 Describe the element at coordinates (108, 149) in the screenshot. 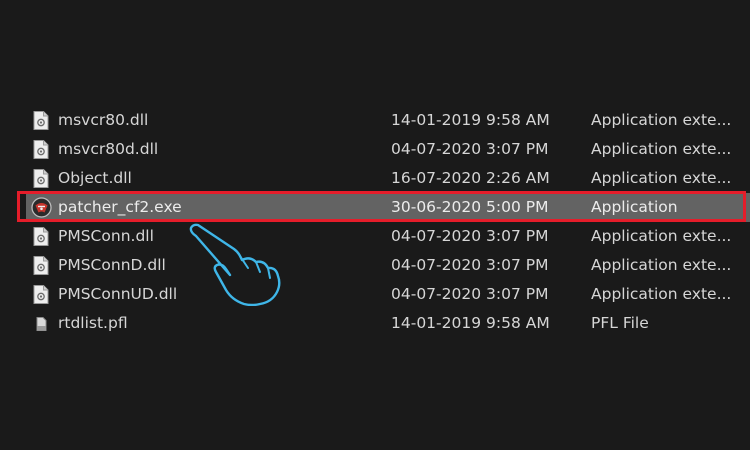

I see `file-name: msvcr80d.dll` at that location.